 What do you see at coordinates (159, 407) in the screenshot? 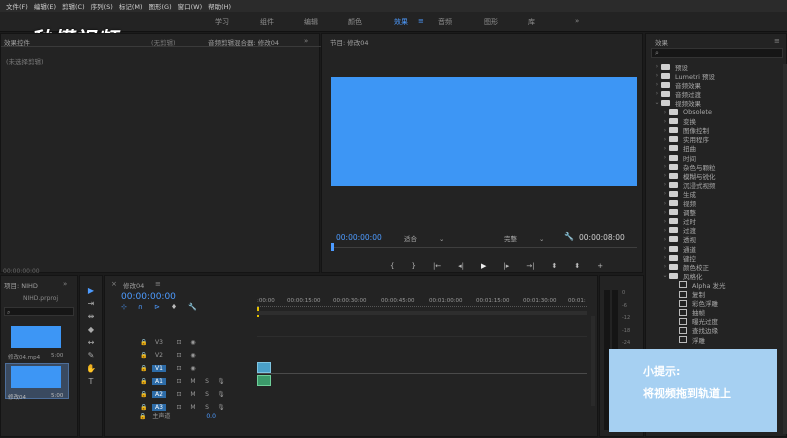
I see `track-label: A3` at bounding box center [159, 407].